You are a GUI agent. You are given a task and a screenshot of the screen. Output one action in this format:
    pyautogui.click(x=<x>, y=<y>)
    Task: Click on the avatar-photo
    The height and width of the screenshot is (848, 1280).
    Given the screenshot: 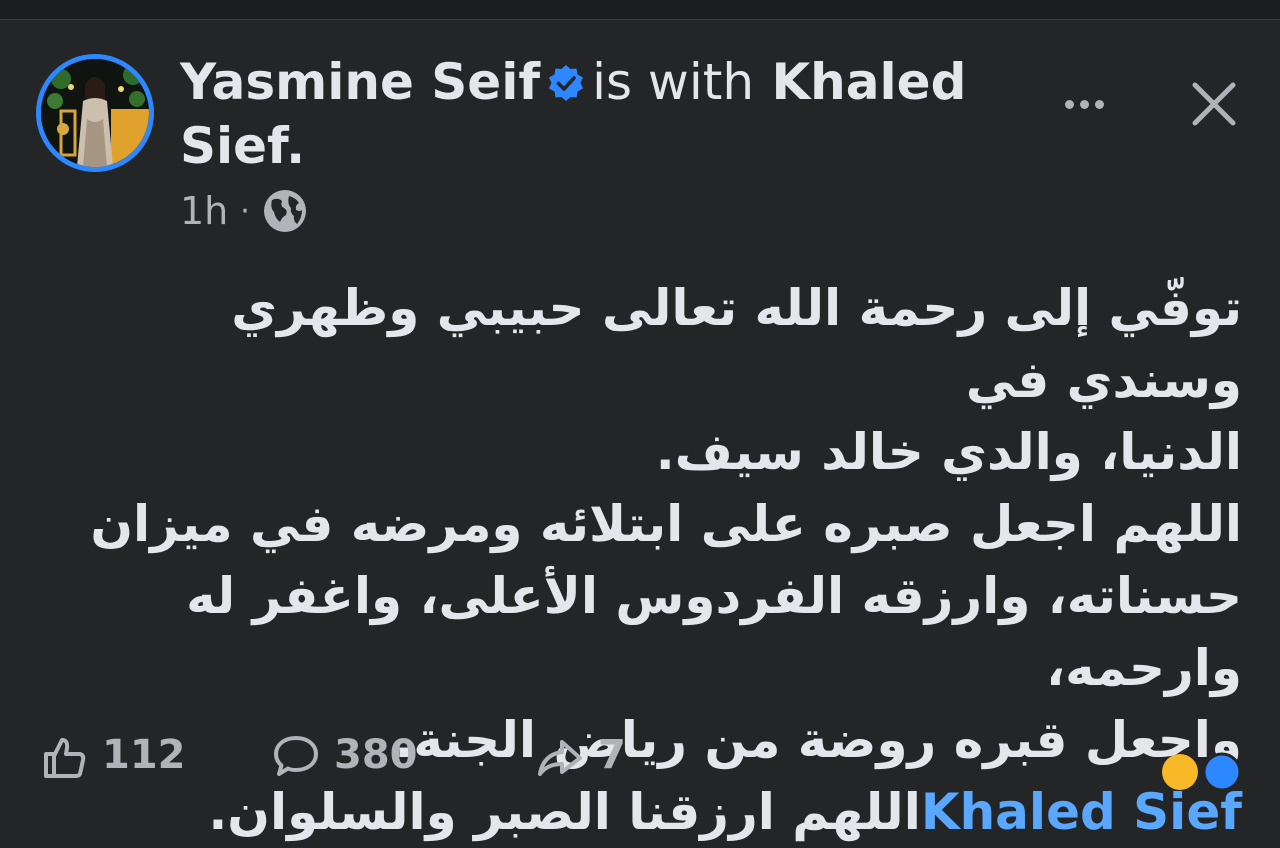 What is the action you would take?
    pyautogui.click(x=95, y=113)
    